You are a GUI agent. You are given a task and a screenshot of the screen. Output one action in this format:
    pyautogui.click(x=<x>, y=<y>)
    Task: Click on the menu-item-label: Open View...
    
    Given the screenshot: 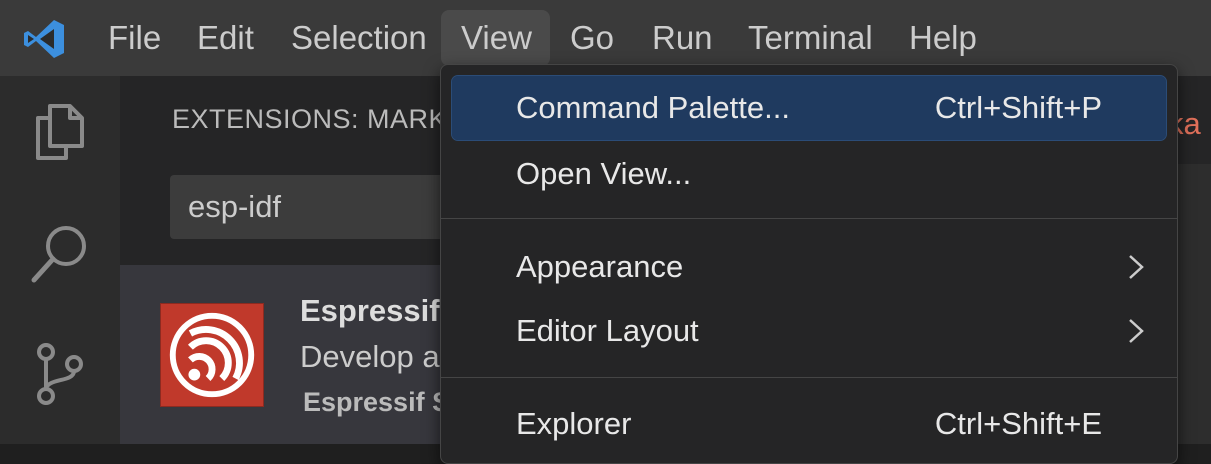 What is the action you would take?
    pyautogui.click(x=604, y=173)
    